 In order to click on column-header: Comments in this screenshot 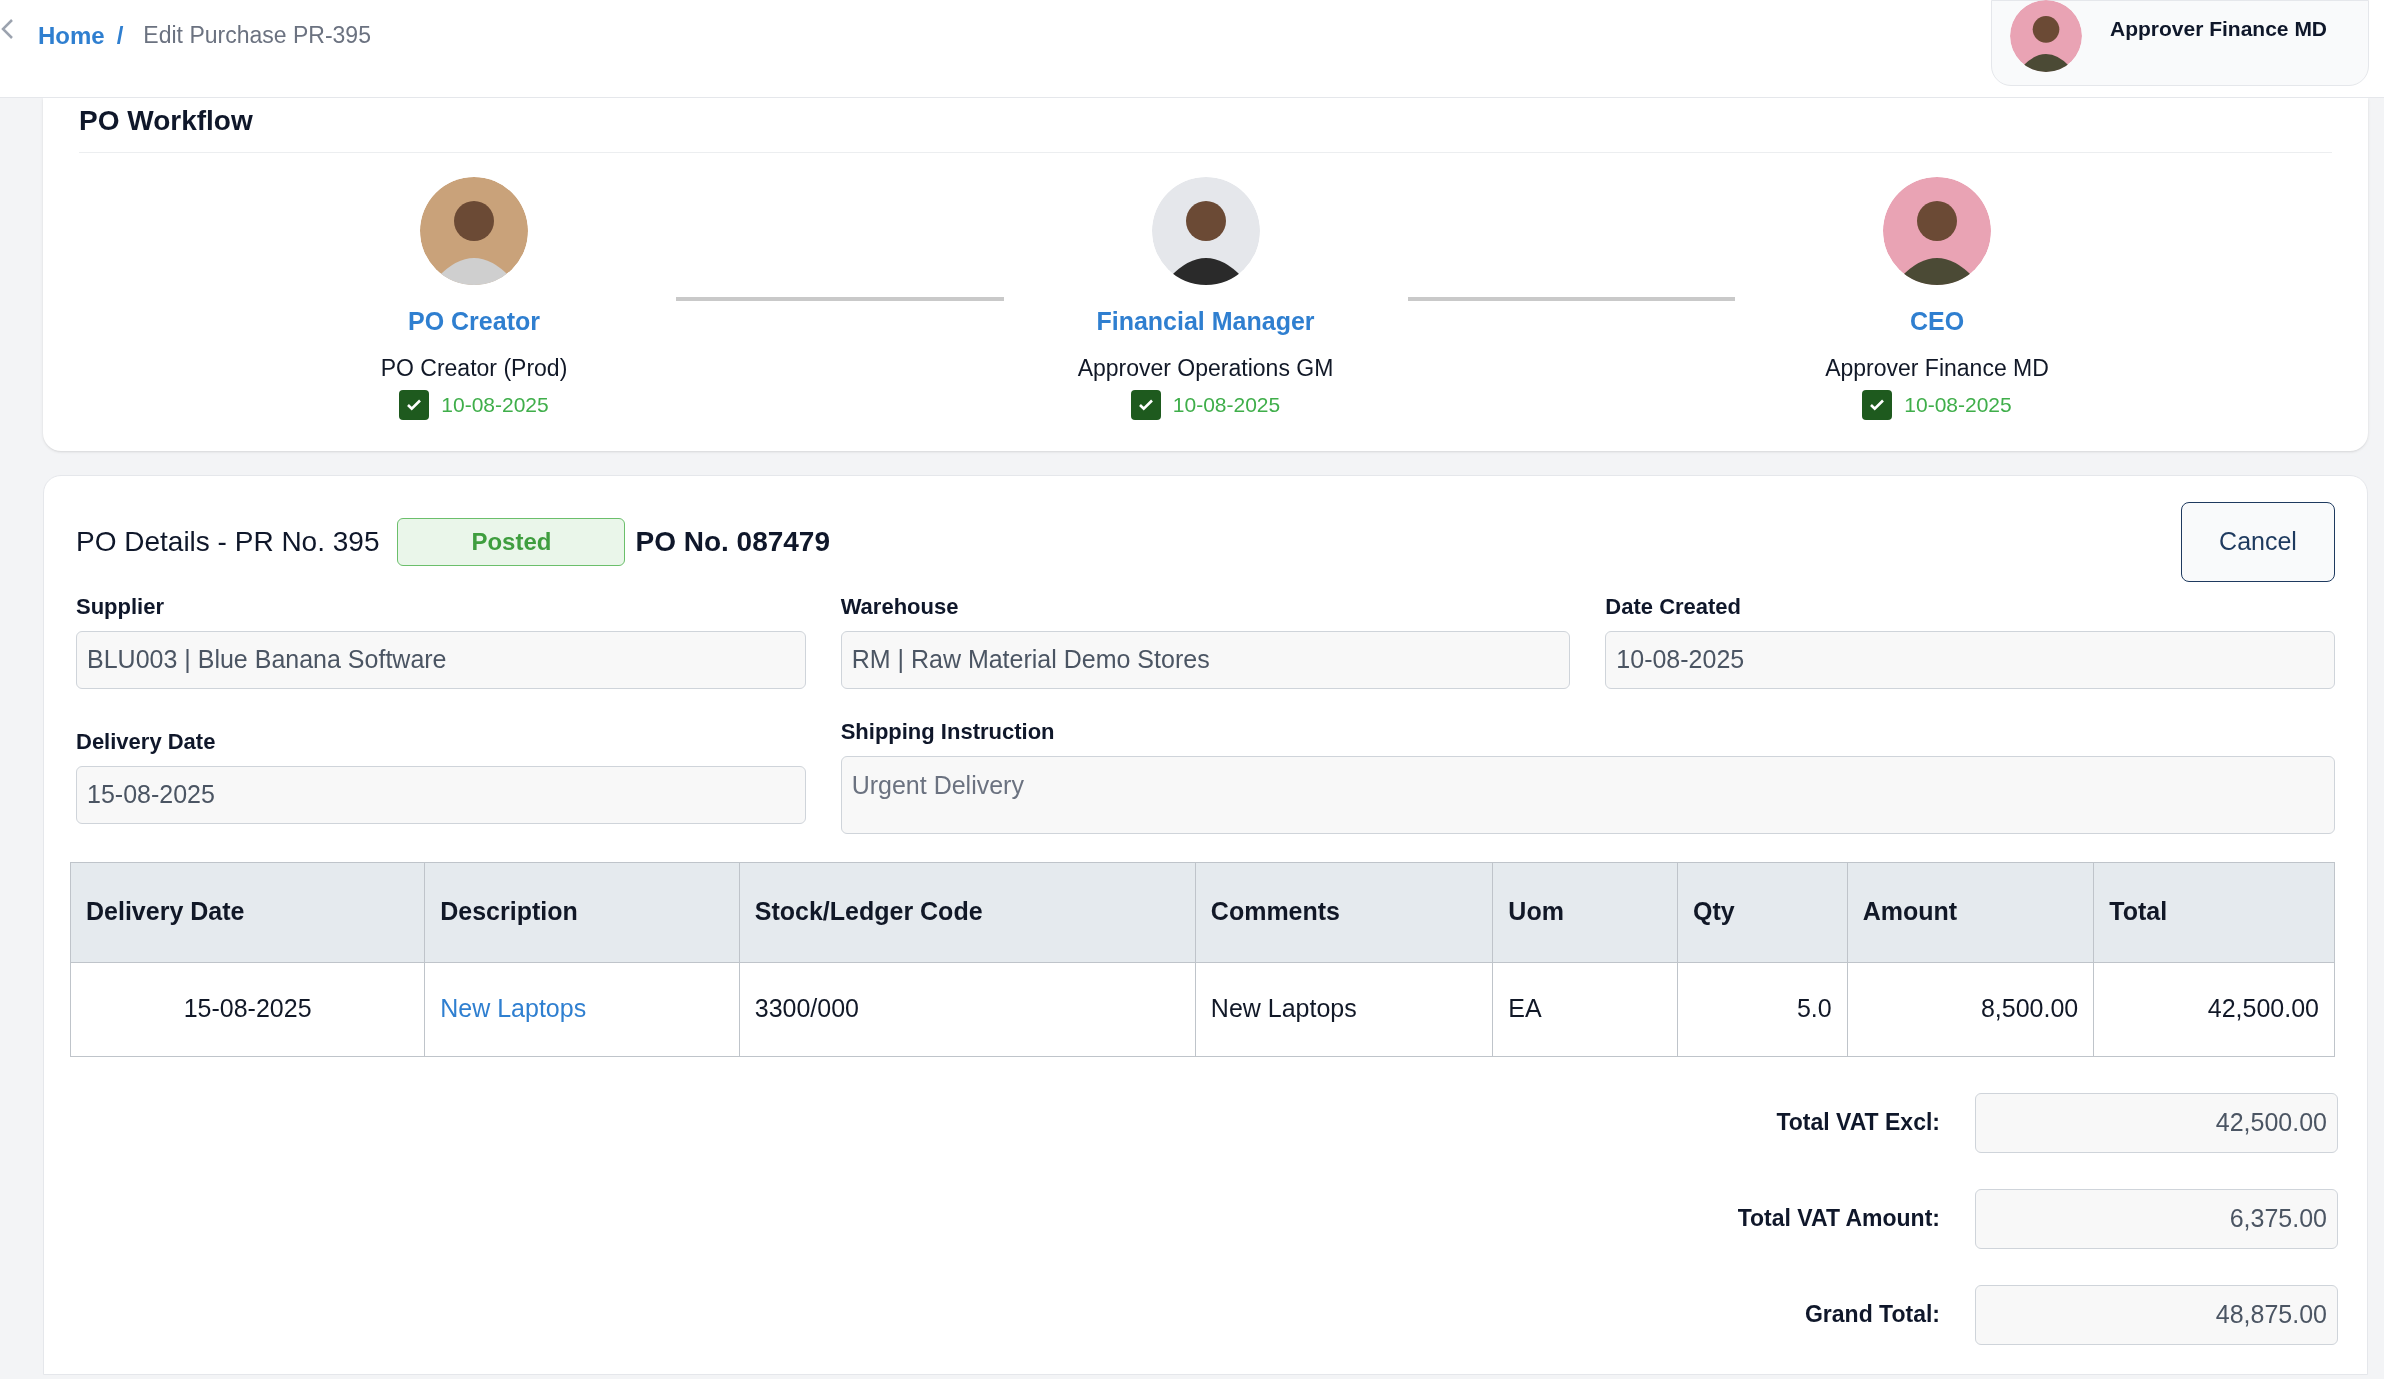, I will do `click(1344, 912)`.